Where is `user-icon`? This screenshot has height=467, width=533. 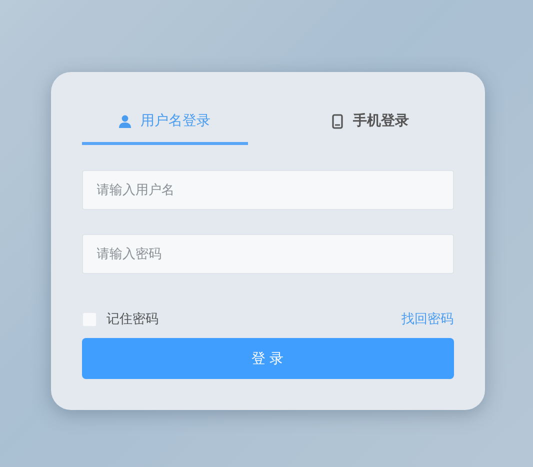
user-icon is located at coordinates (124, 121).